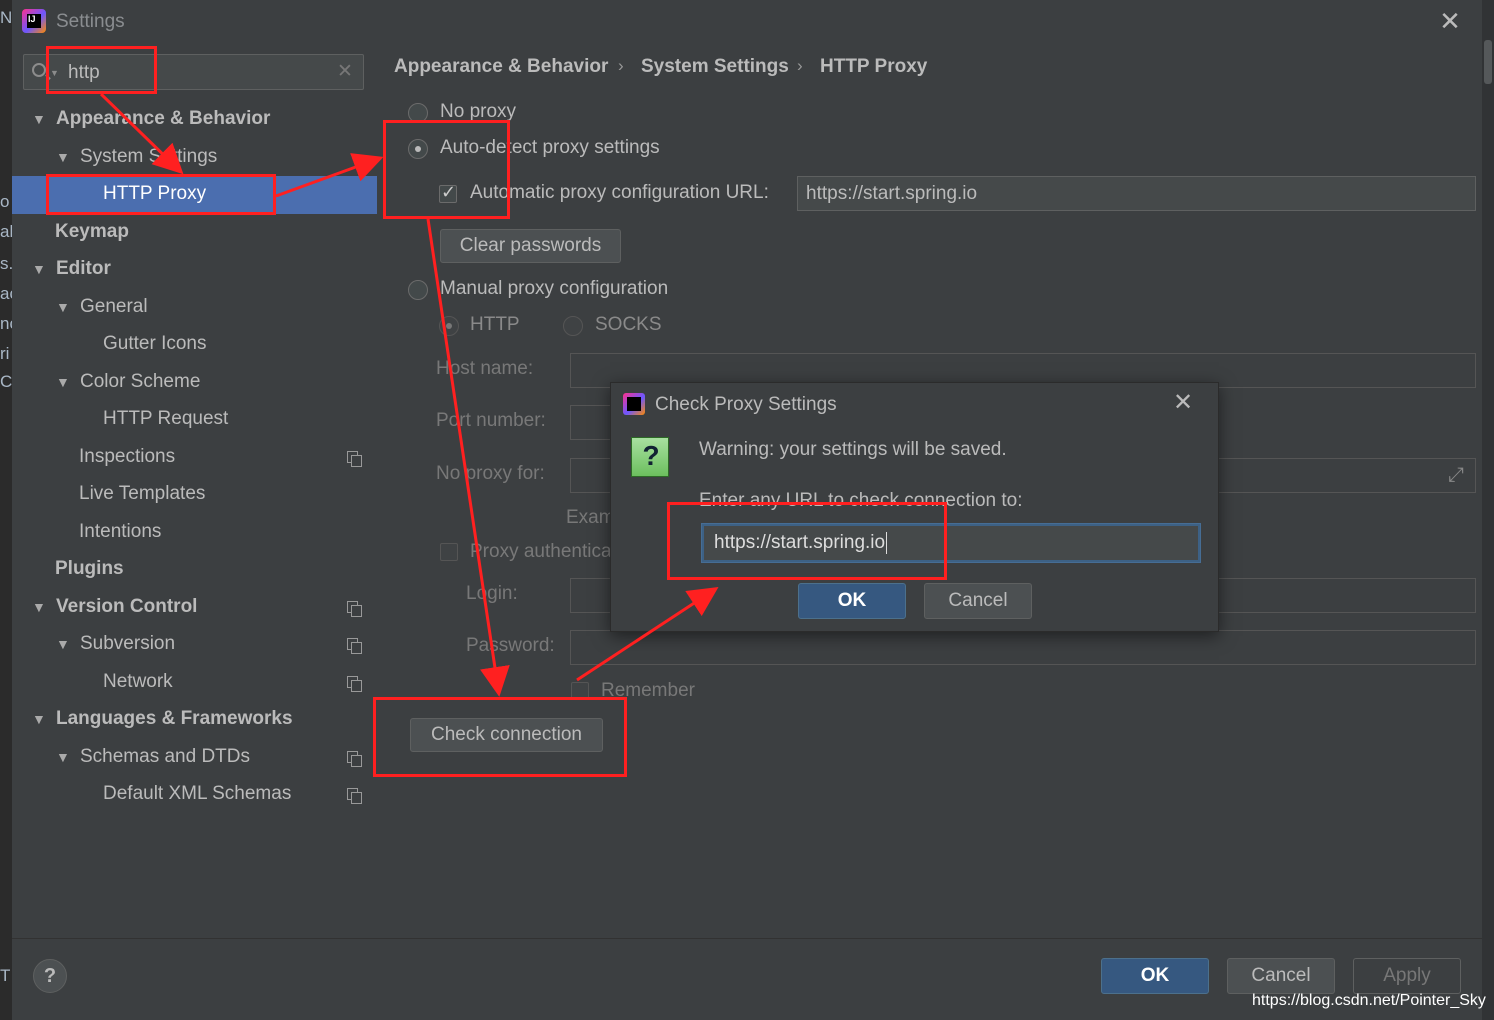 The image size is (1494, 1020). What do you see at coordinates (1136, 193) in the screenshot?
I see `auto-config-url-input: https://start.spring.io` at bounding box center [1136, 193].